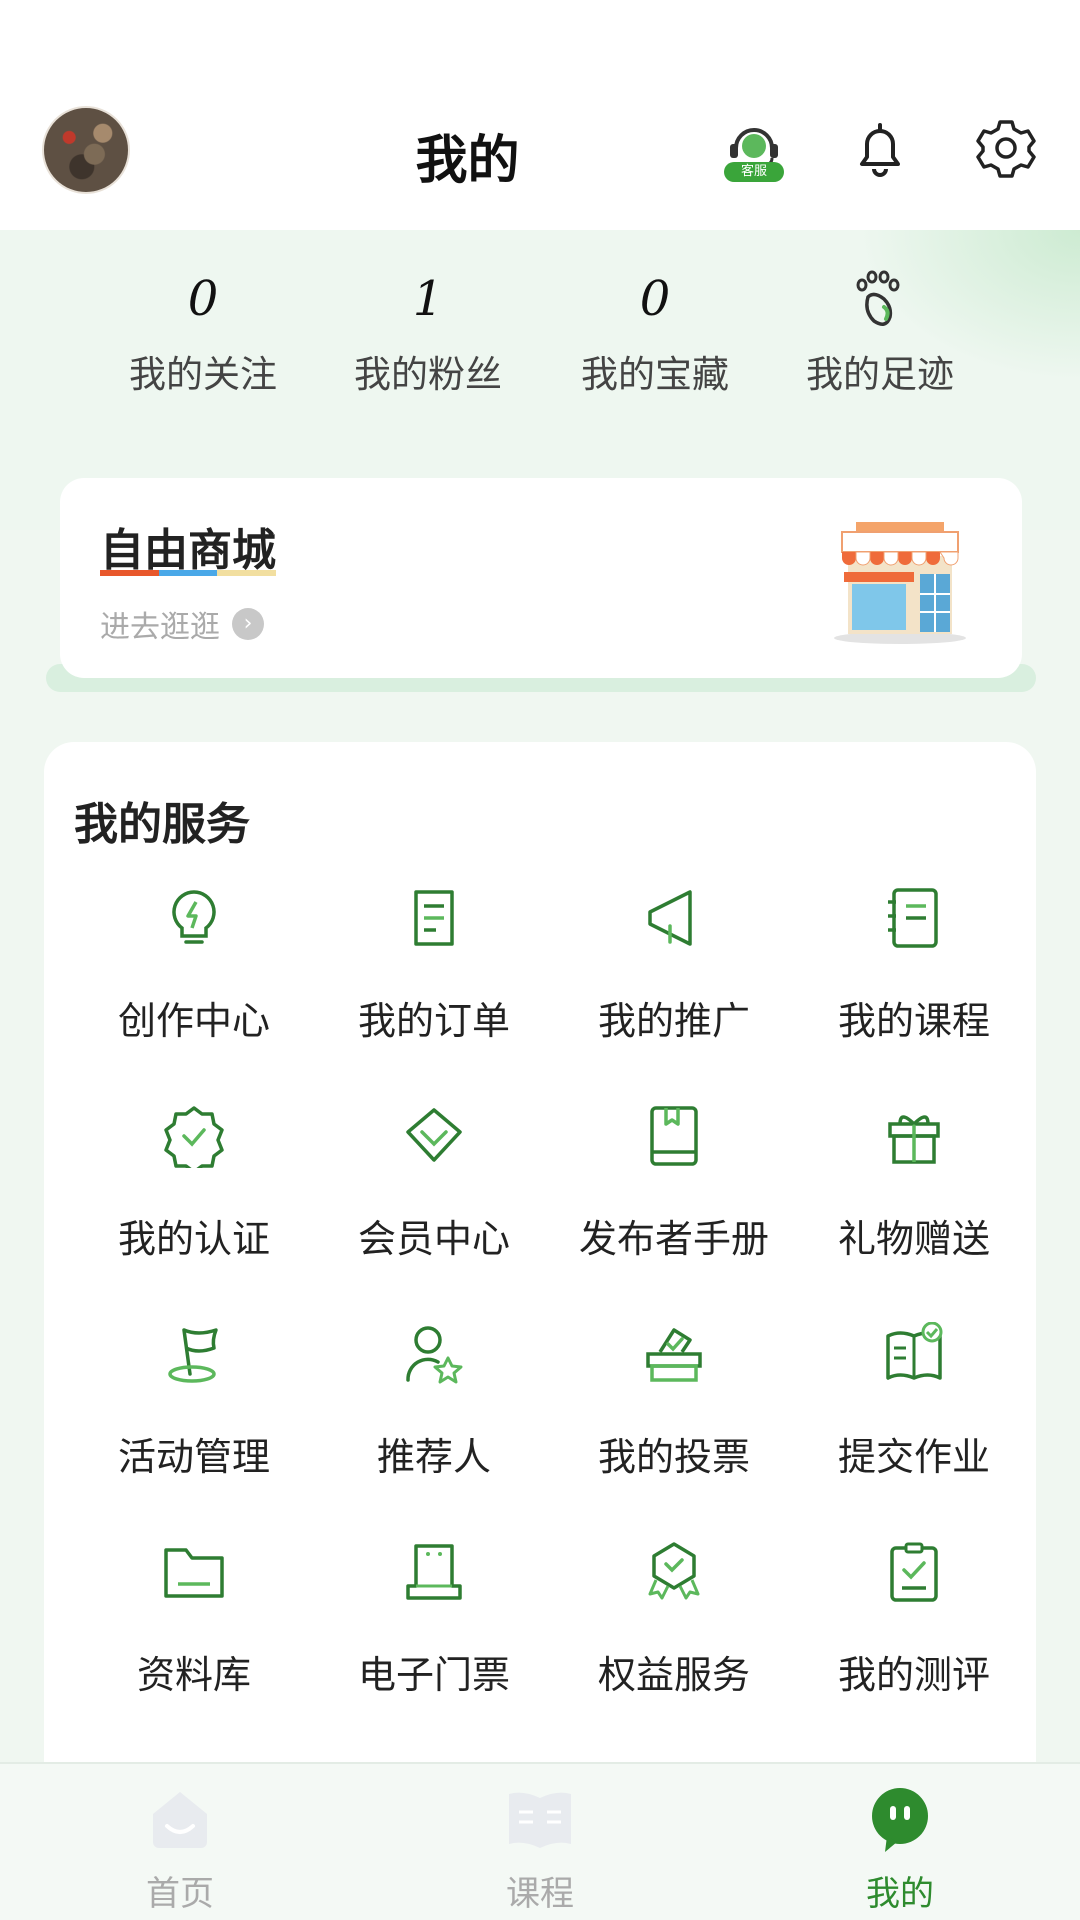 The height and width of the screenshot is (1920, 1080). I want to click on service-label: 活动管理, so click(193, 1457).